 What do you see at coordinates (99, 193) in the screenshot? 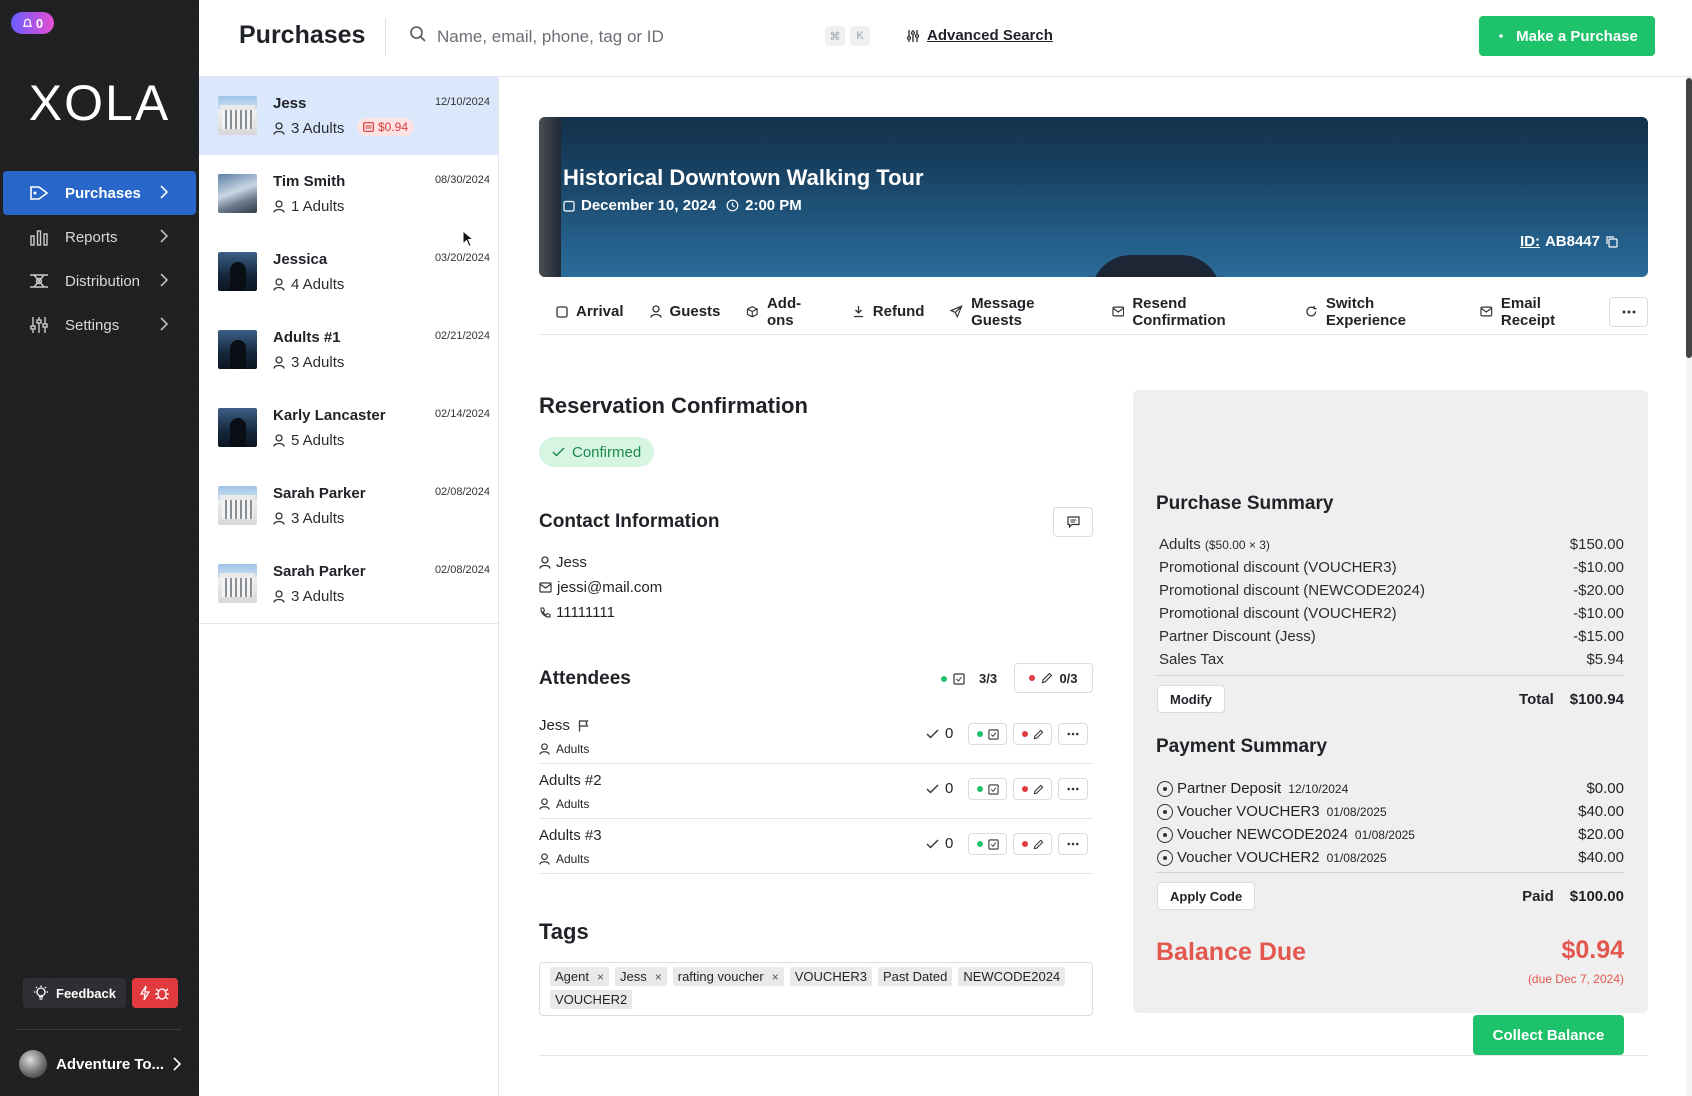
I see `nav-item-purchases: Purchases` at bounding box center [99, 193].